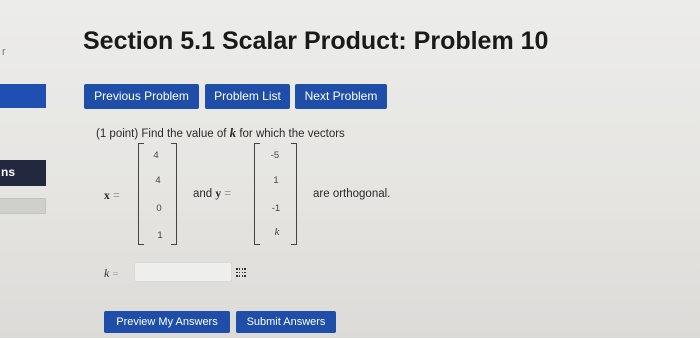 This screenshot has height=338, width=700. What do you see at coordinates (111, 273) in the screenshot?
I see `answer-label: k =` at bounding box center [111, 273].